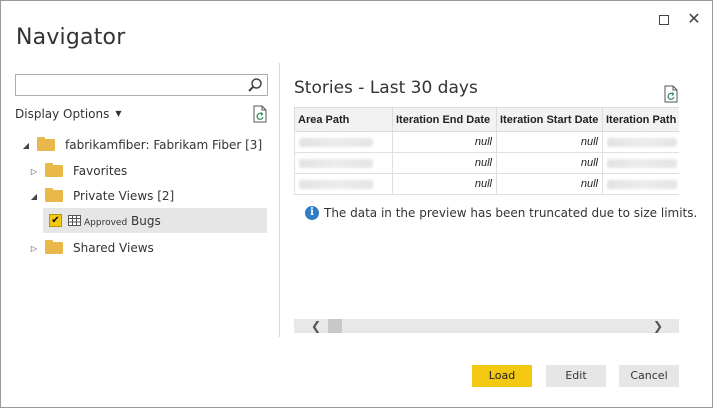 Image resolution: width=713 pixels, height=408 pixels. What do you see at coordinates (316, 326) in the screenshot?
I see `scroll-left-icon: ❮` at bounding box center [316, 326].